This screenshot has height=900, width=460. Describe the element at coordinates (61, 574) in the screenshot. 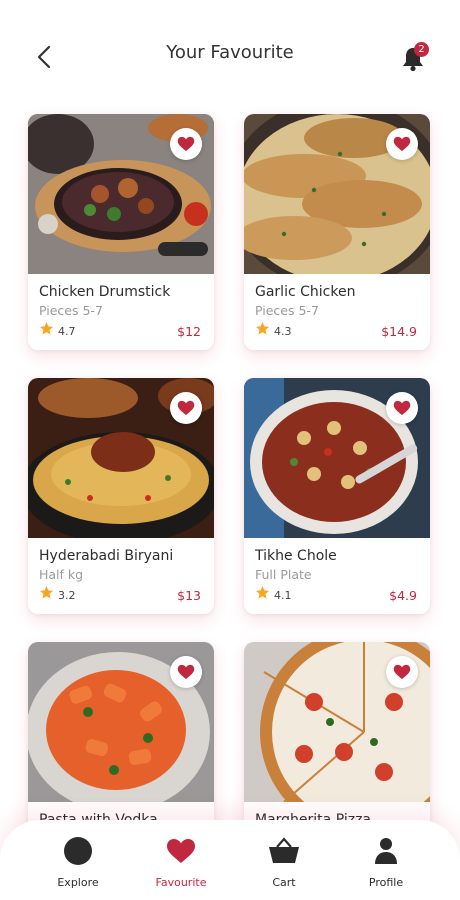

I see `food-quantity: Half kg` at that location.